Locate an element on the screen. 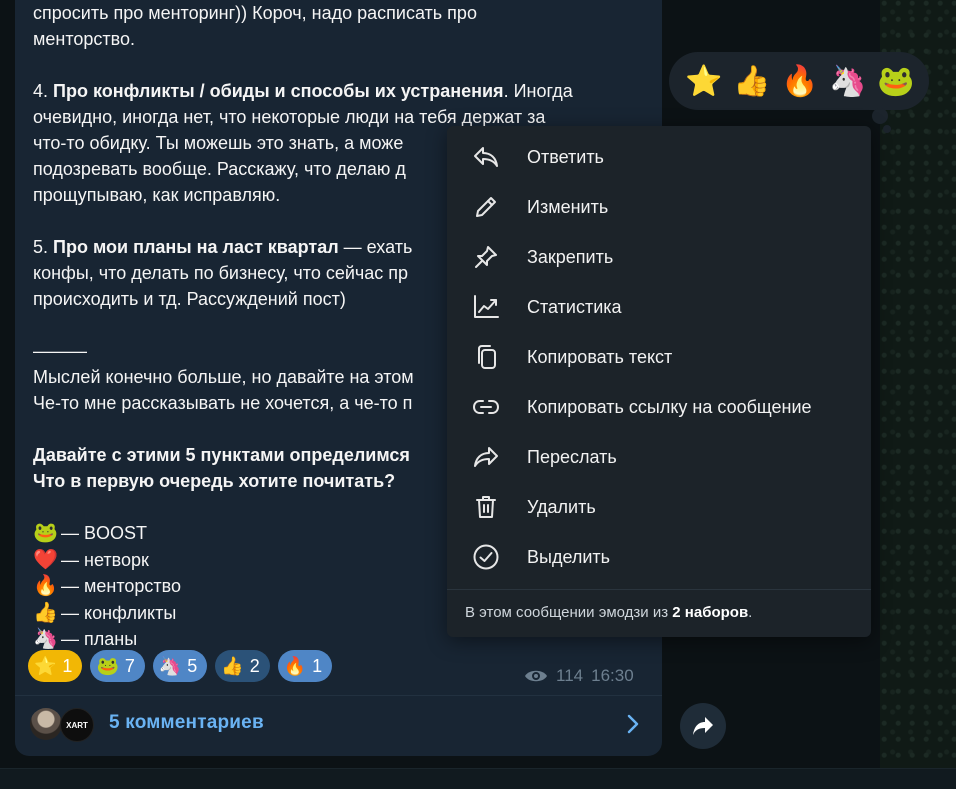 This screenshot has width=956, height=789. menu-item-pin: Закрепить is located at coordinates (659, 257).